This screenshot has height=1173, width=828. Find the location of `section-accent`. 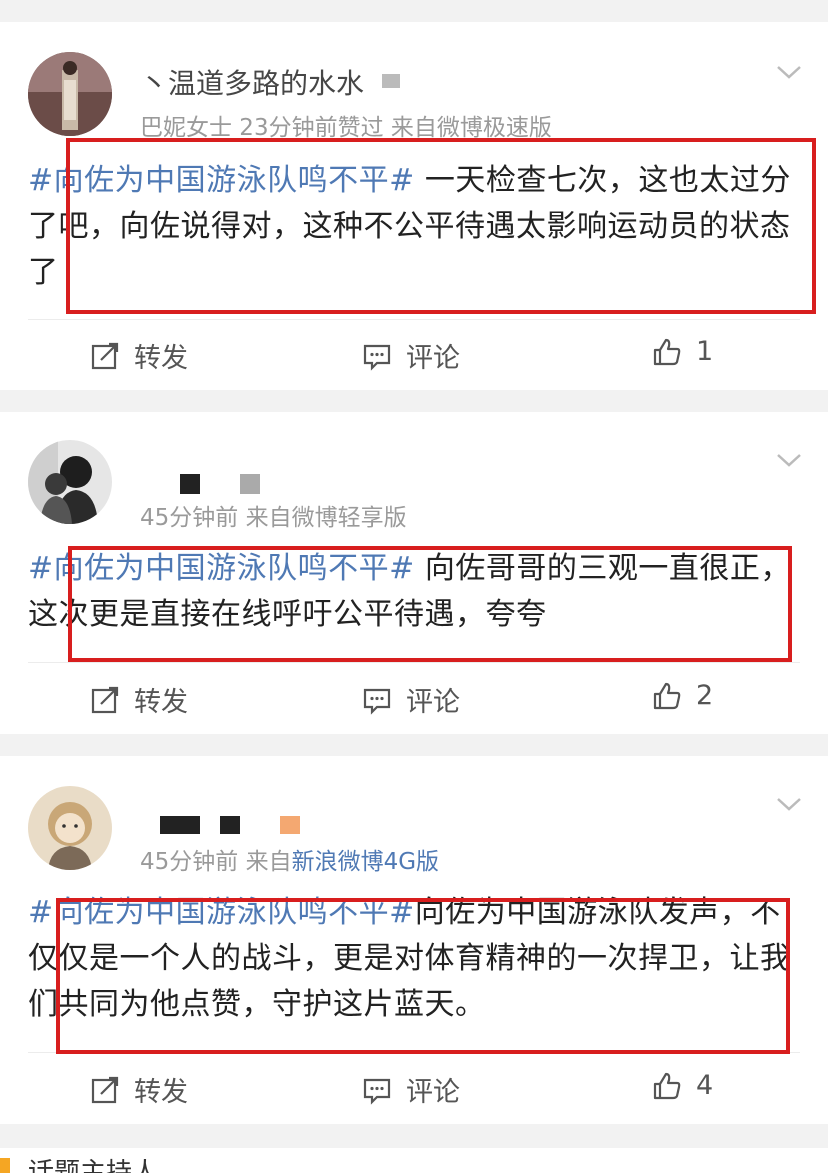

section-accent is located at coordinates (5, 1165).